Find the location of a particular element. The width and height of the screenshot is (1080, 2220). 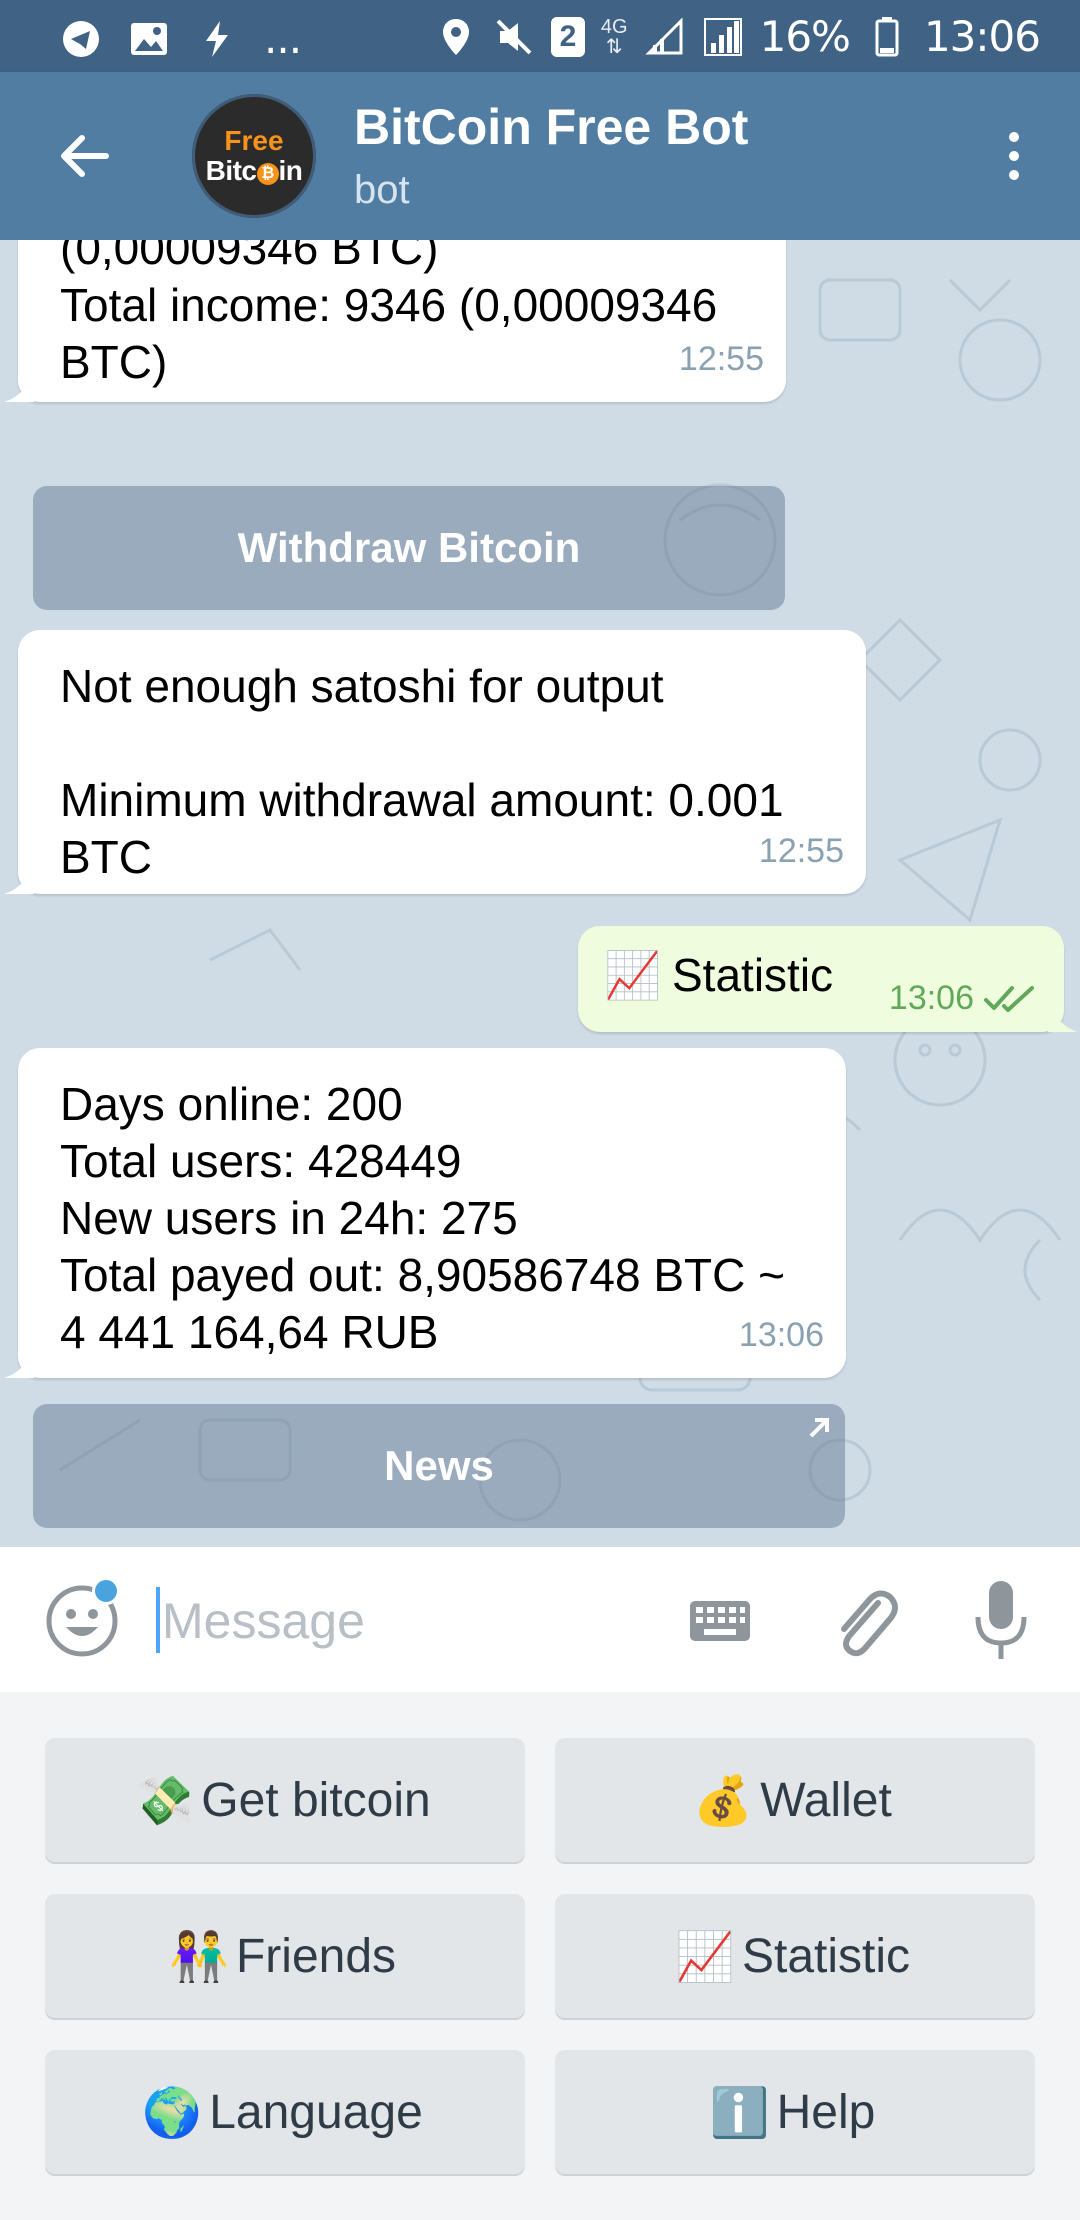

outgoing-message: 📈 Statistic 13:06 is located at coordinates (828, 979).